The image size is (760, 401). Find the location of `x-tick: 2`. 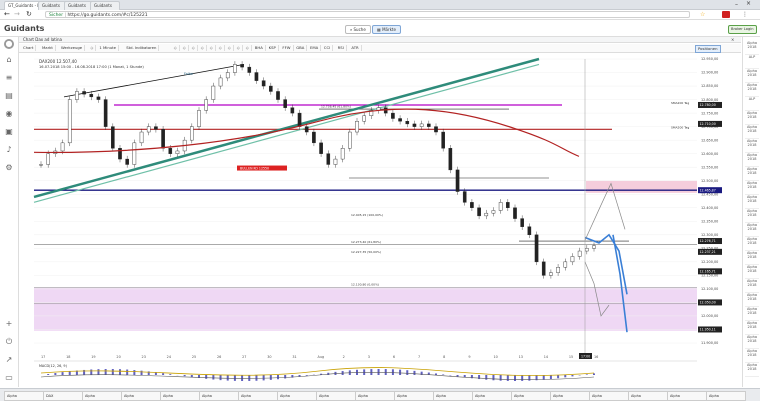

x-tick: 2 is located at coordinates (344, 357).